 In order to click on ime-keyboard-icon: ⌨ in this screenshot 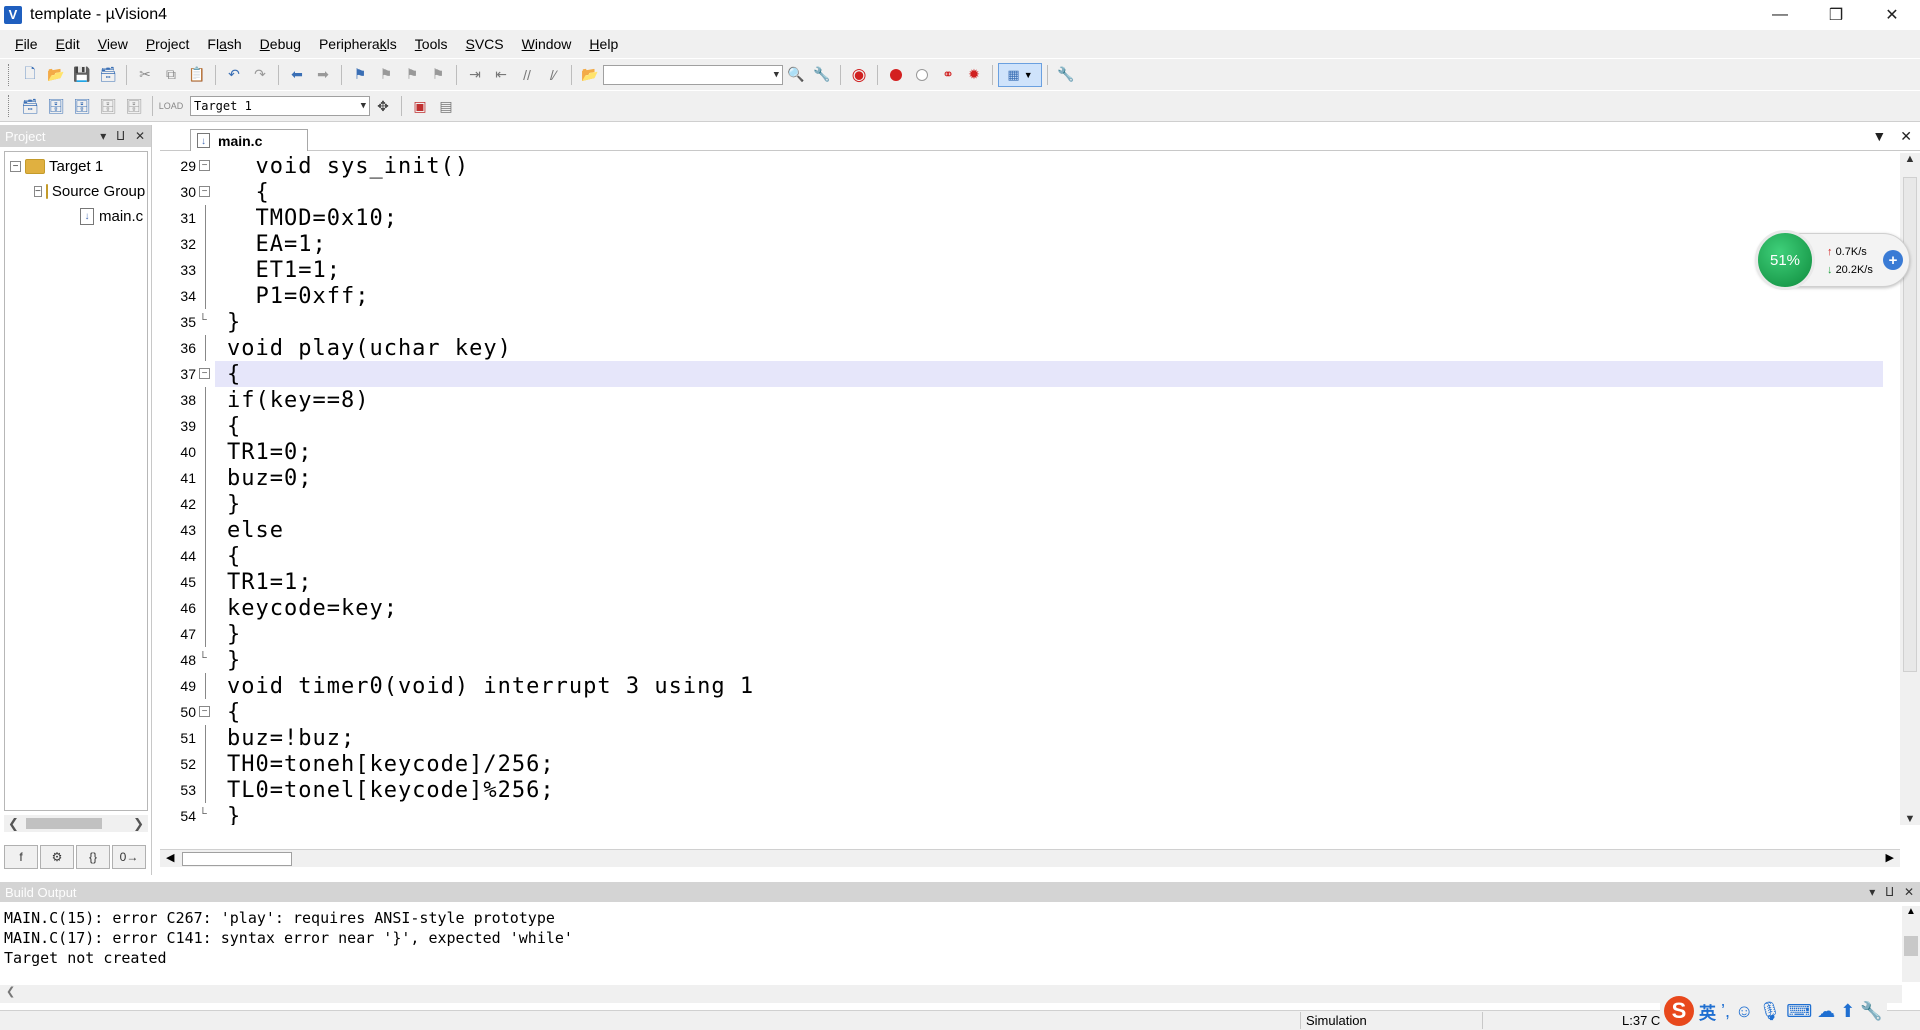, I will do `click(1799, 1011)`.